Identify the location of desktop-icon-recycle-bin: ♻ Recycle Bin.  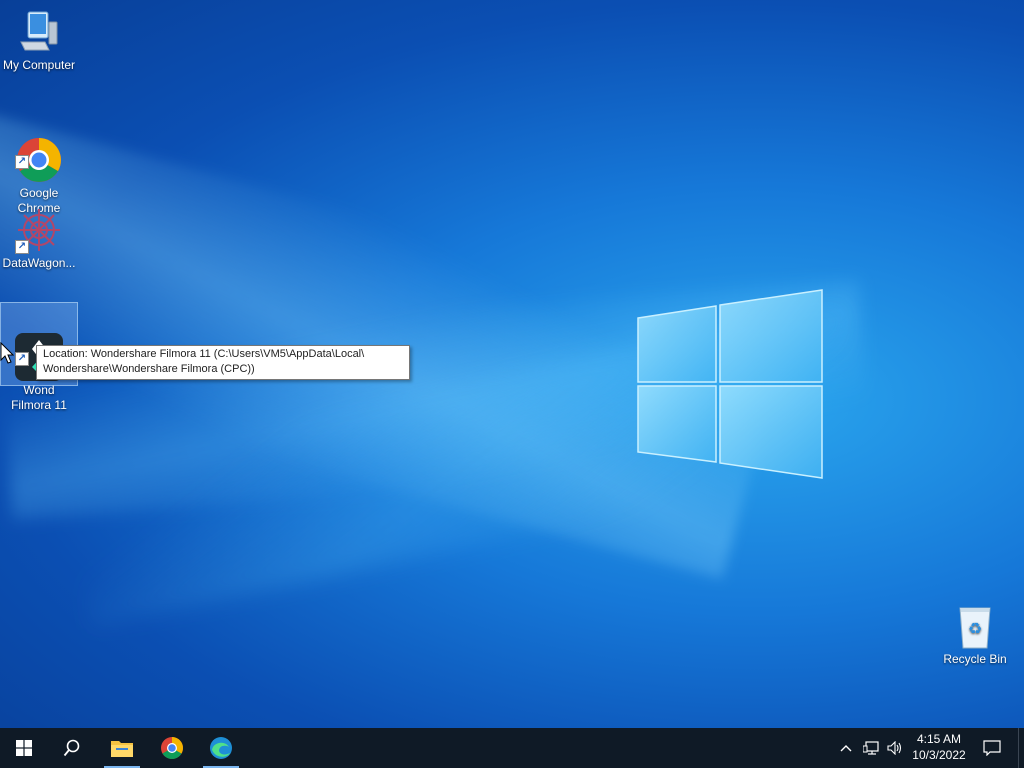
(975, 634).